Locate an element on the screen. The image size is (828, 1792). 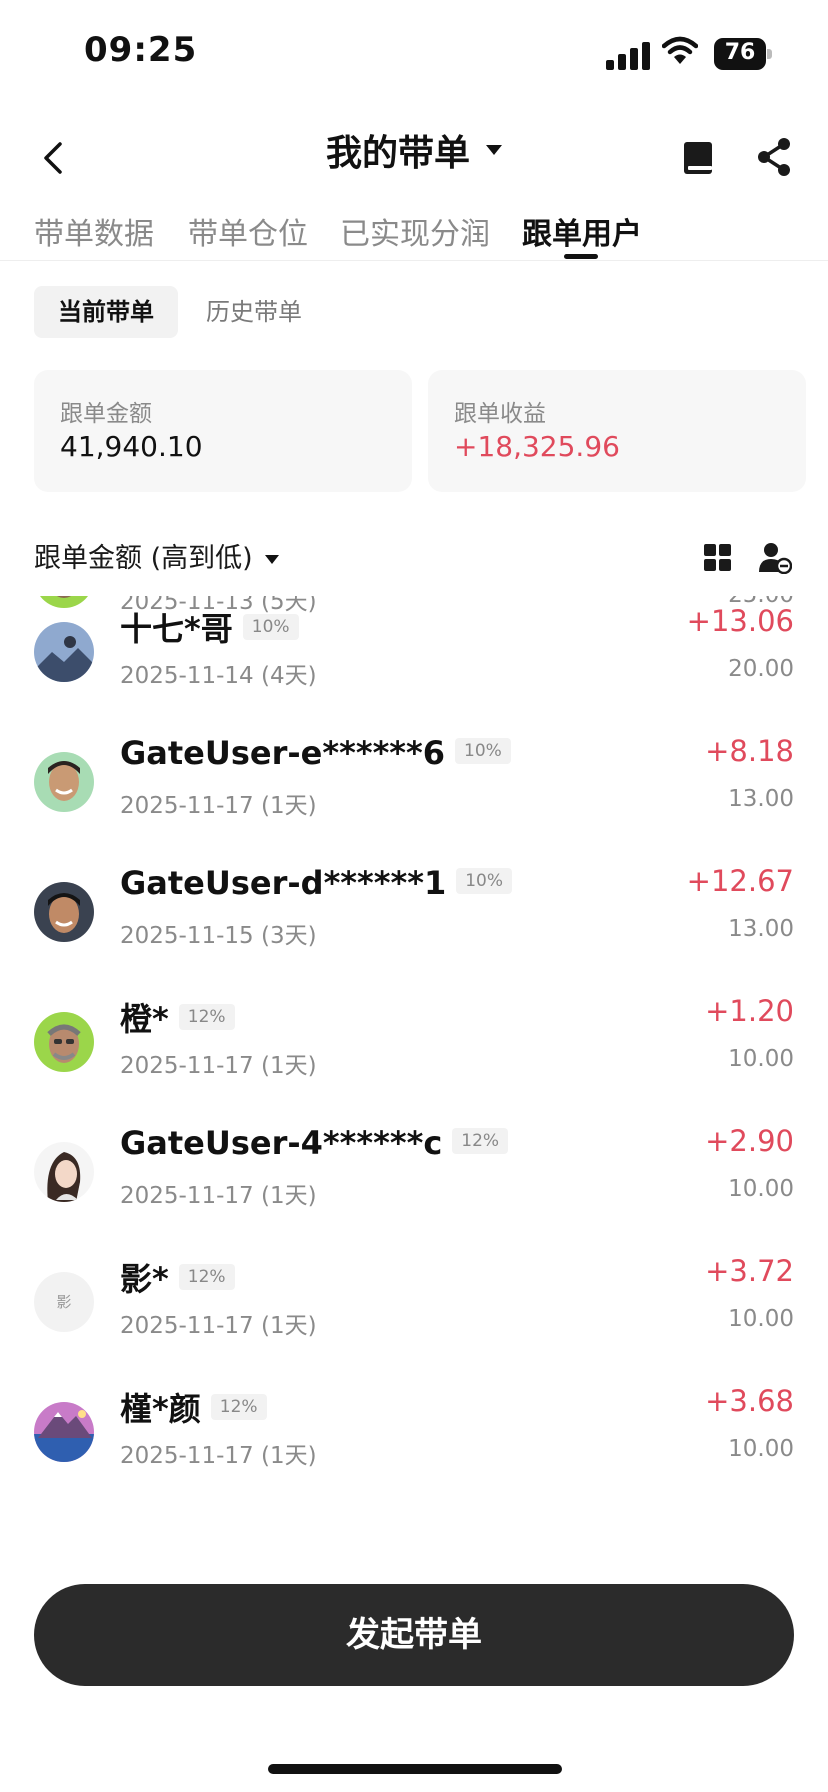
tab-followers: 跟单用户 is located at coordinates (582, 231).